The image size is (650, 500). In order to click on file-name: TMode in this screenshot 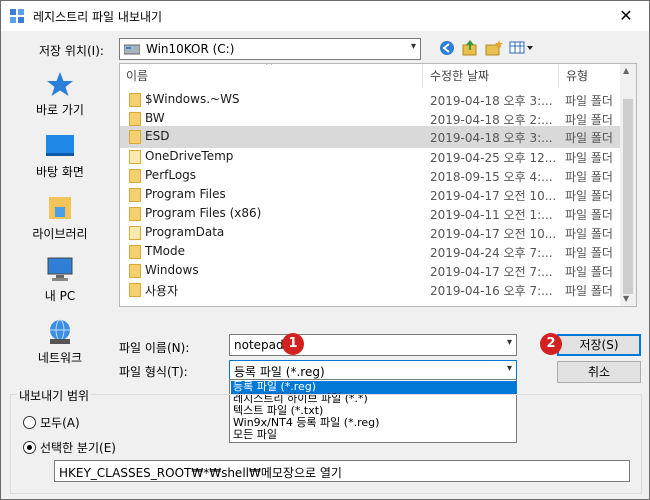, I will do `click(165, 251)`.